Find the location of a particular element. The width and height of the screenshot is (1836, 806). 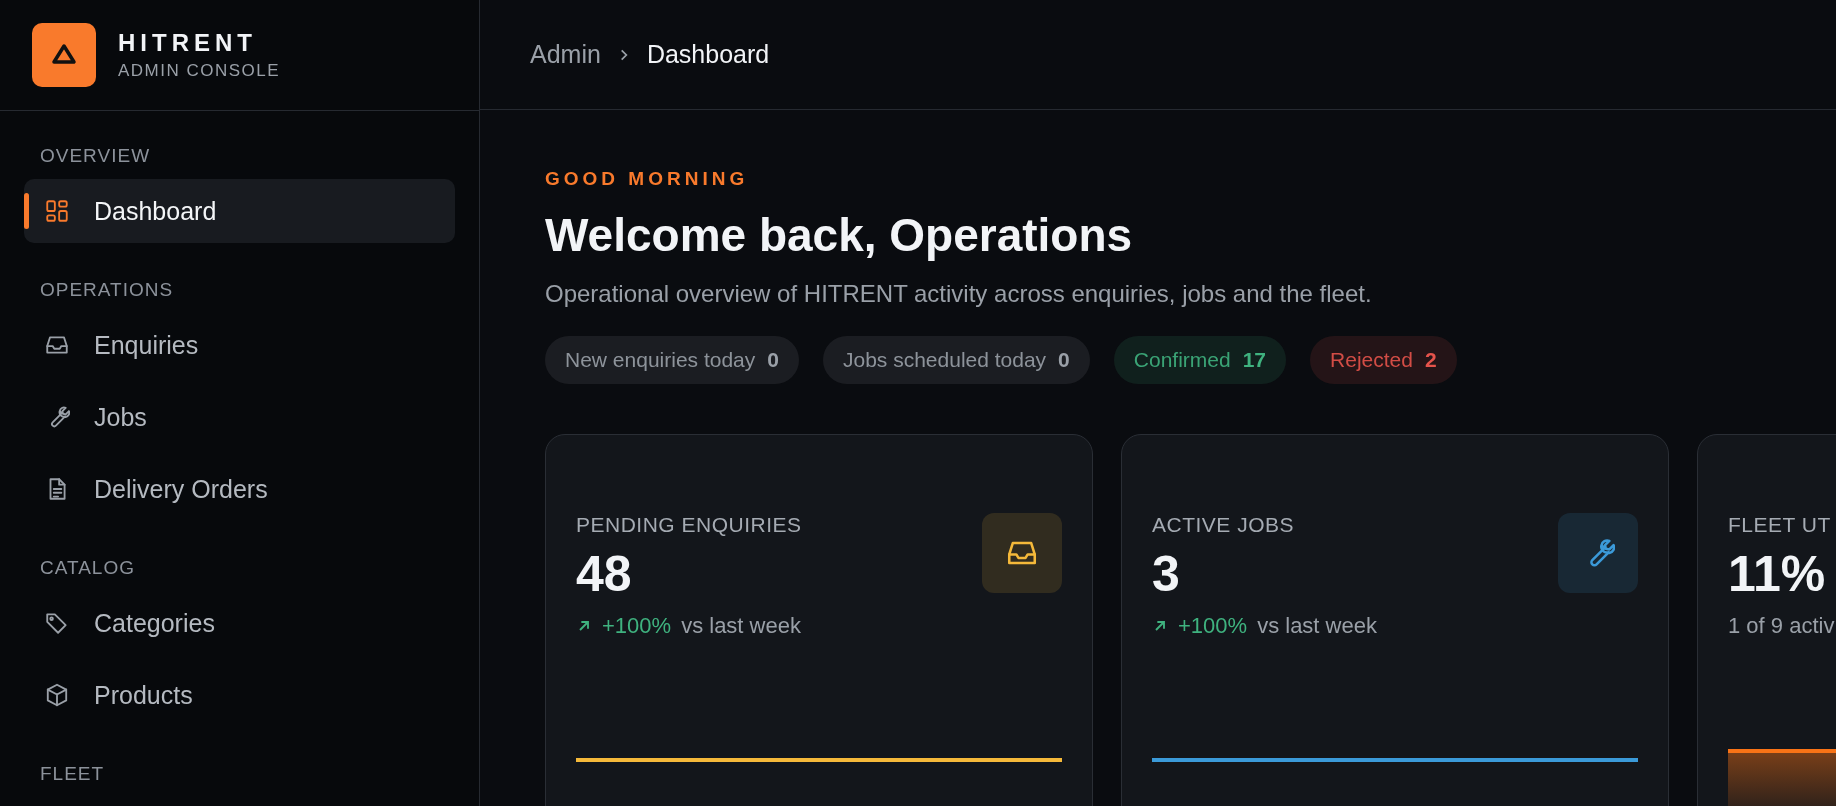

section-heading: CATALOG is located at coordinates (87, 568).